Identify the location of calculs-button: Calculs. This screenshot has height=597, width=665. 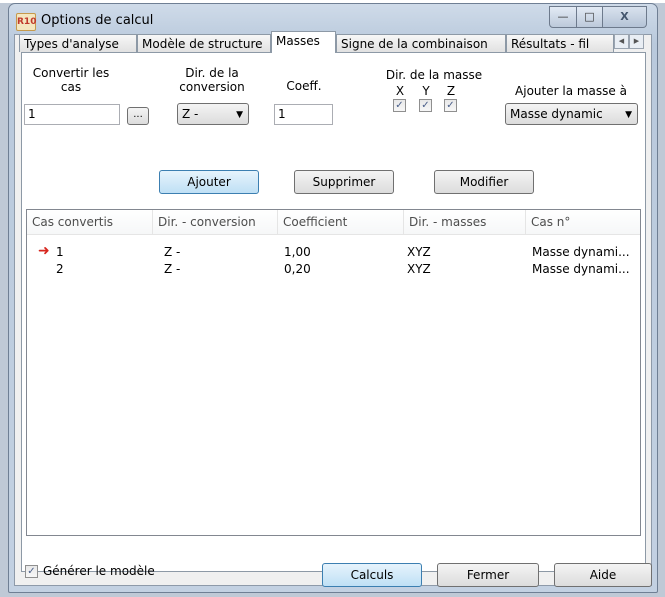
(372, 575).